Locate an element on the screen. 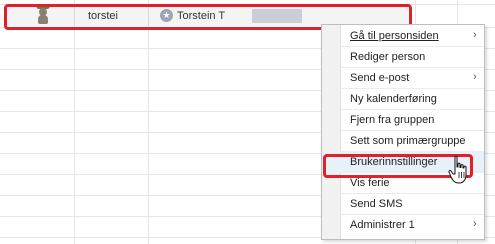 Image resolution: width=495 pixels, height=244 pixels. menu-item-label: Administrer 1 is located at coordinates (382, 225).